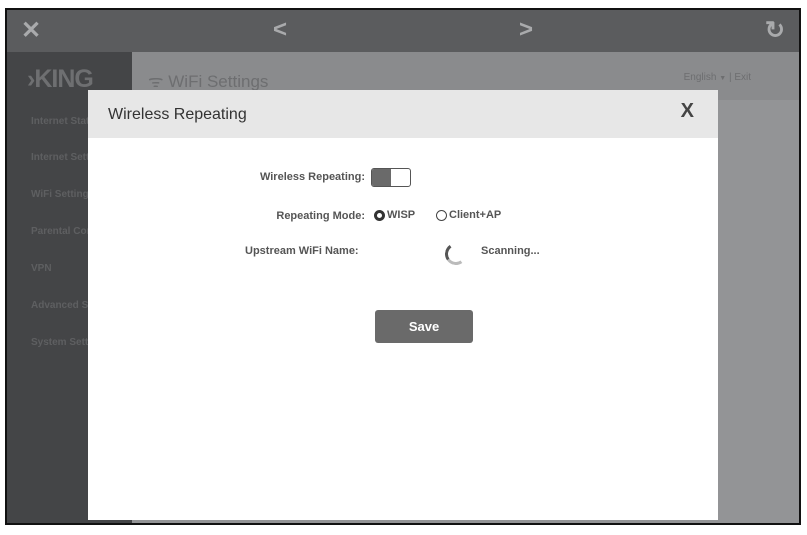 Image resolution: width=807 pixels, height=535 pixels. Describe the element at coordinates (62, 194) in the screenshot. I see `sidebar-item-wifi-settings: WiFi Settings` at that location.